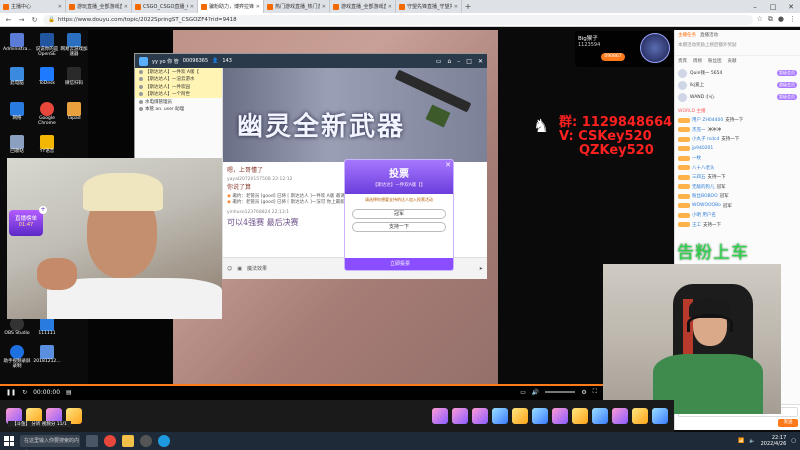 The width and height of the screenshot is (800, 450). What do you see at coordinates (535, 392) in the screenshot?
I see `volume-icon: 🔊` at bounding box center [535, 392].